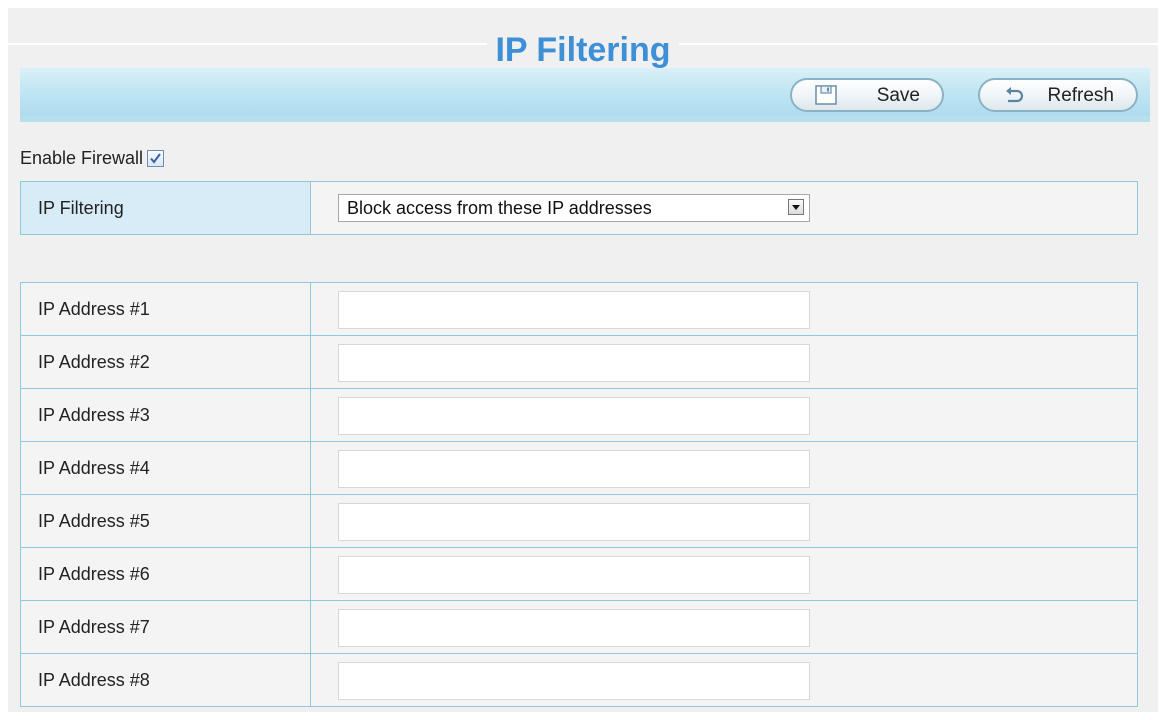 This screenshot has width=1168, height=720. Describe the element at coordinates (499, 208) in the screenshot. I see `ip-filtering-selected-value: Block access from these IP addresses` at that location.